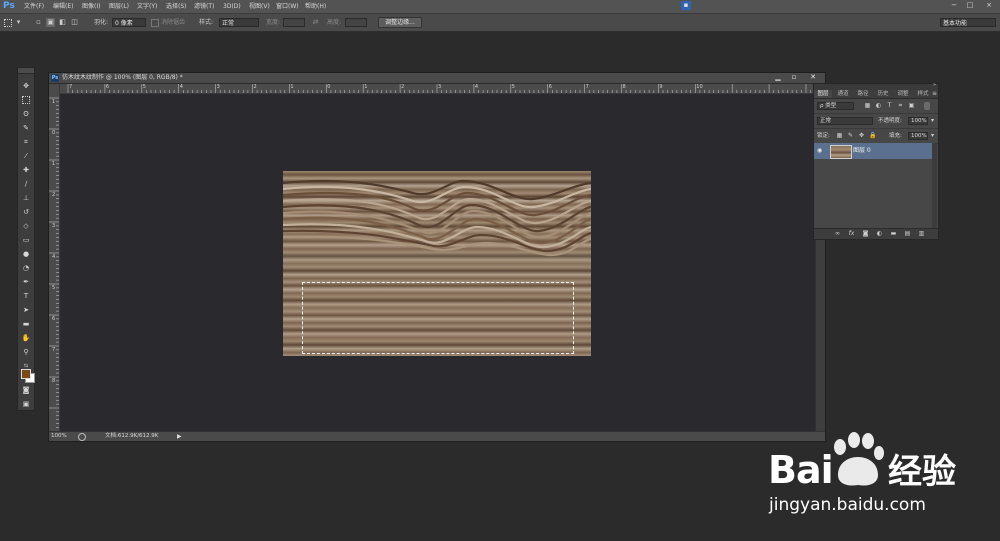 The image size is (1000, 541). I want to click on quick-select-tool-icon: ✎, so click(26, 128).